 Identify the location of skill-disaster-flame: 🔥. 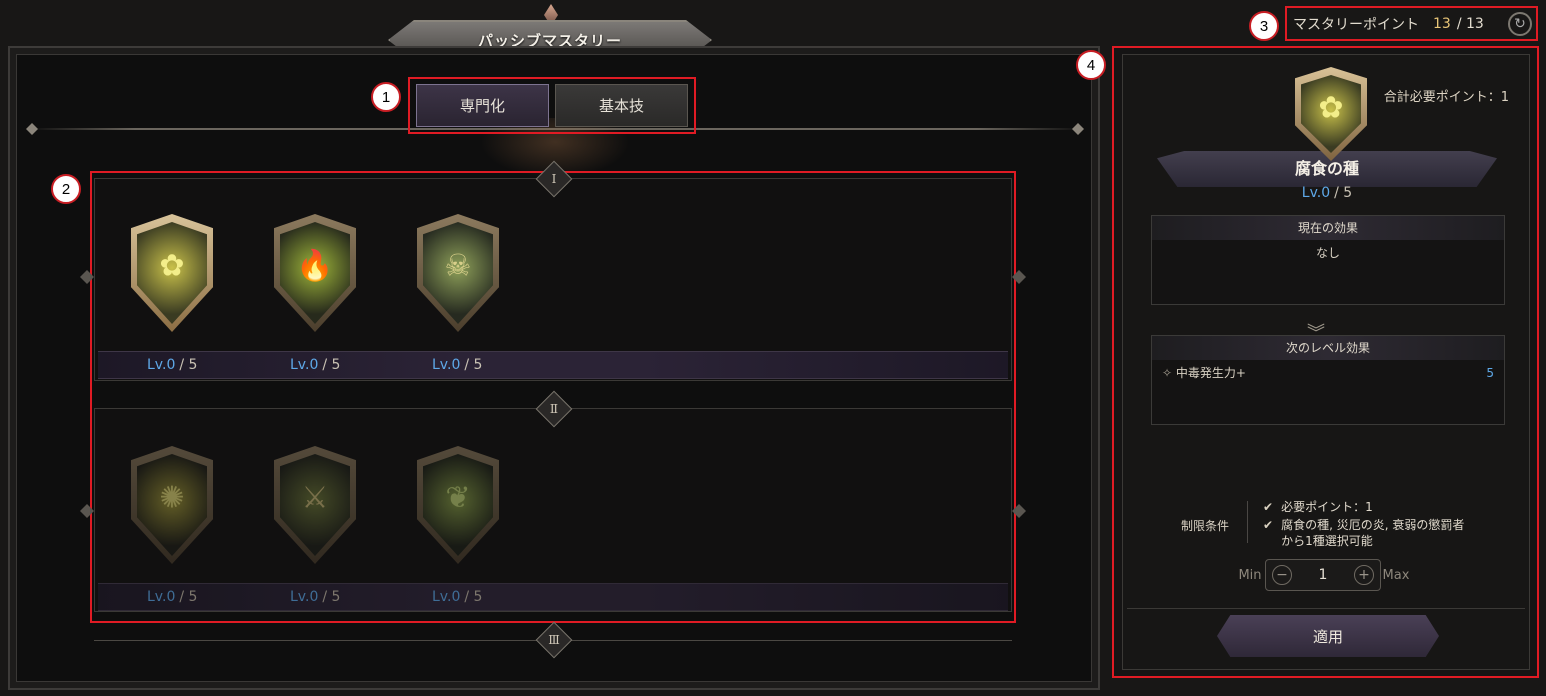
(315, 273).